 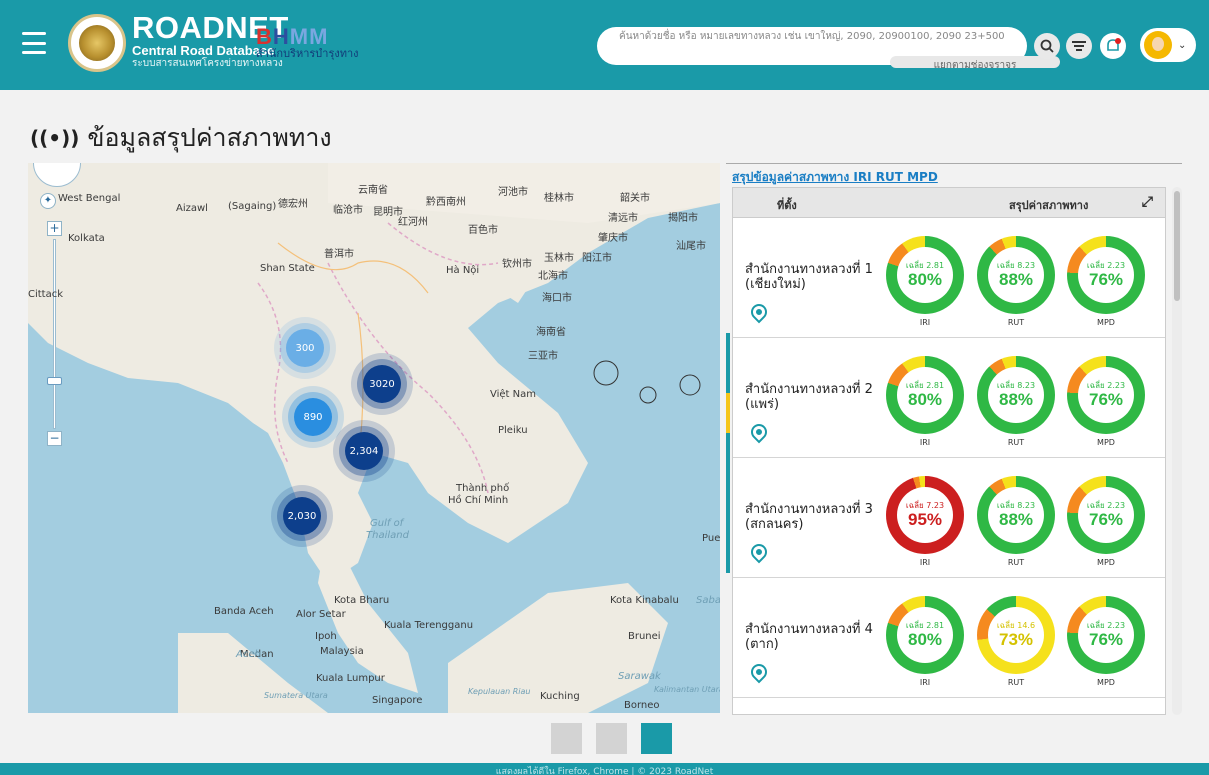 What do you see at coordinates (248, 654) in the screenshot?
I see `map-label: Aceh` at bounding box center [248, 654].